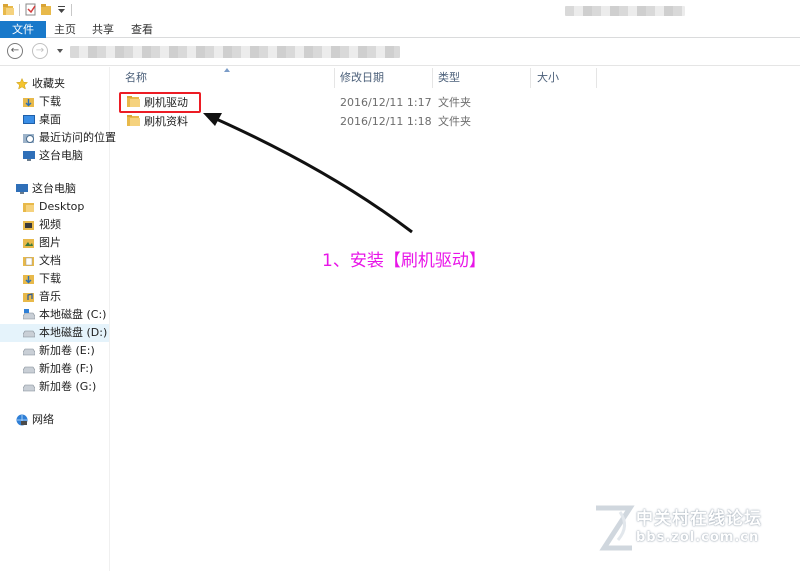  Describe the element at coordinates (615, 528) in the screenshot. I see `zol-logo-icon` at that location.